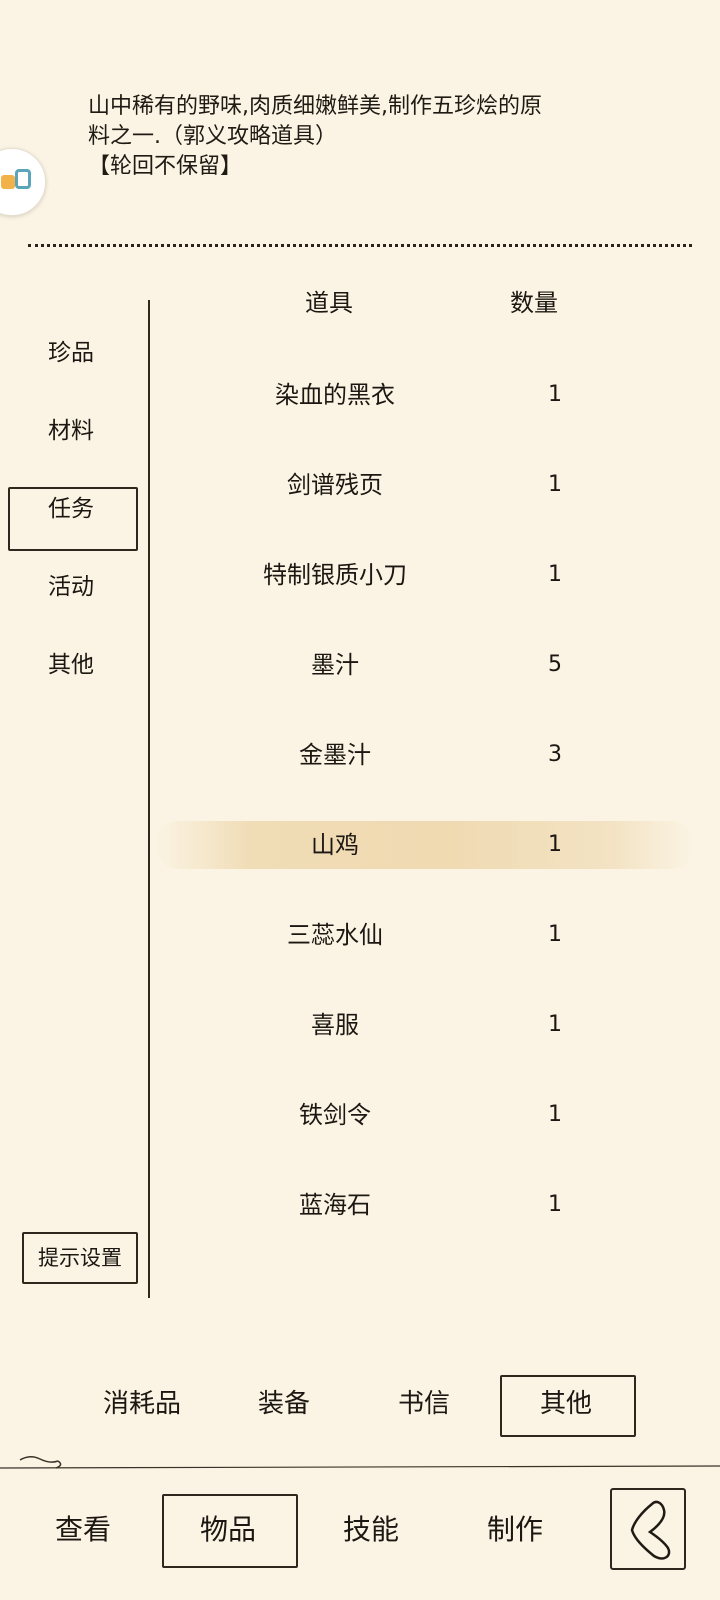 This screenshot has width=720, height=1600. What do you see at coordinates (360, 245) in the screenshot?
I see `dotted-divider` at bounding box center [360, 245].